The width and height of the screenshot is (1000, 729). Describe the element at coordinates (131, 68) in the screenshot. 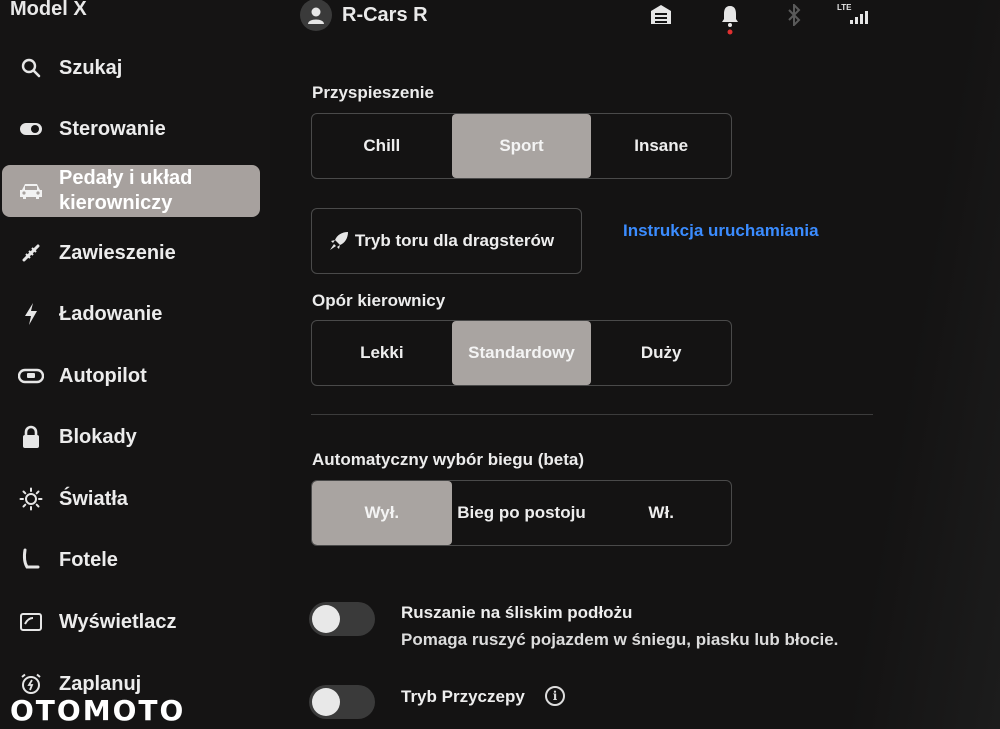

I see `sidebar-item-search: Szukaj` at that location.